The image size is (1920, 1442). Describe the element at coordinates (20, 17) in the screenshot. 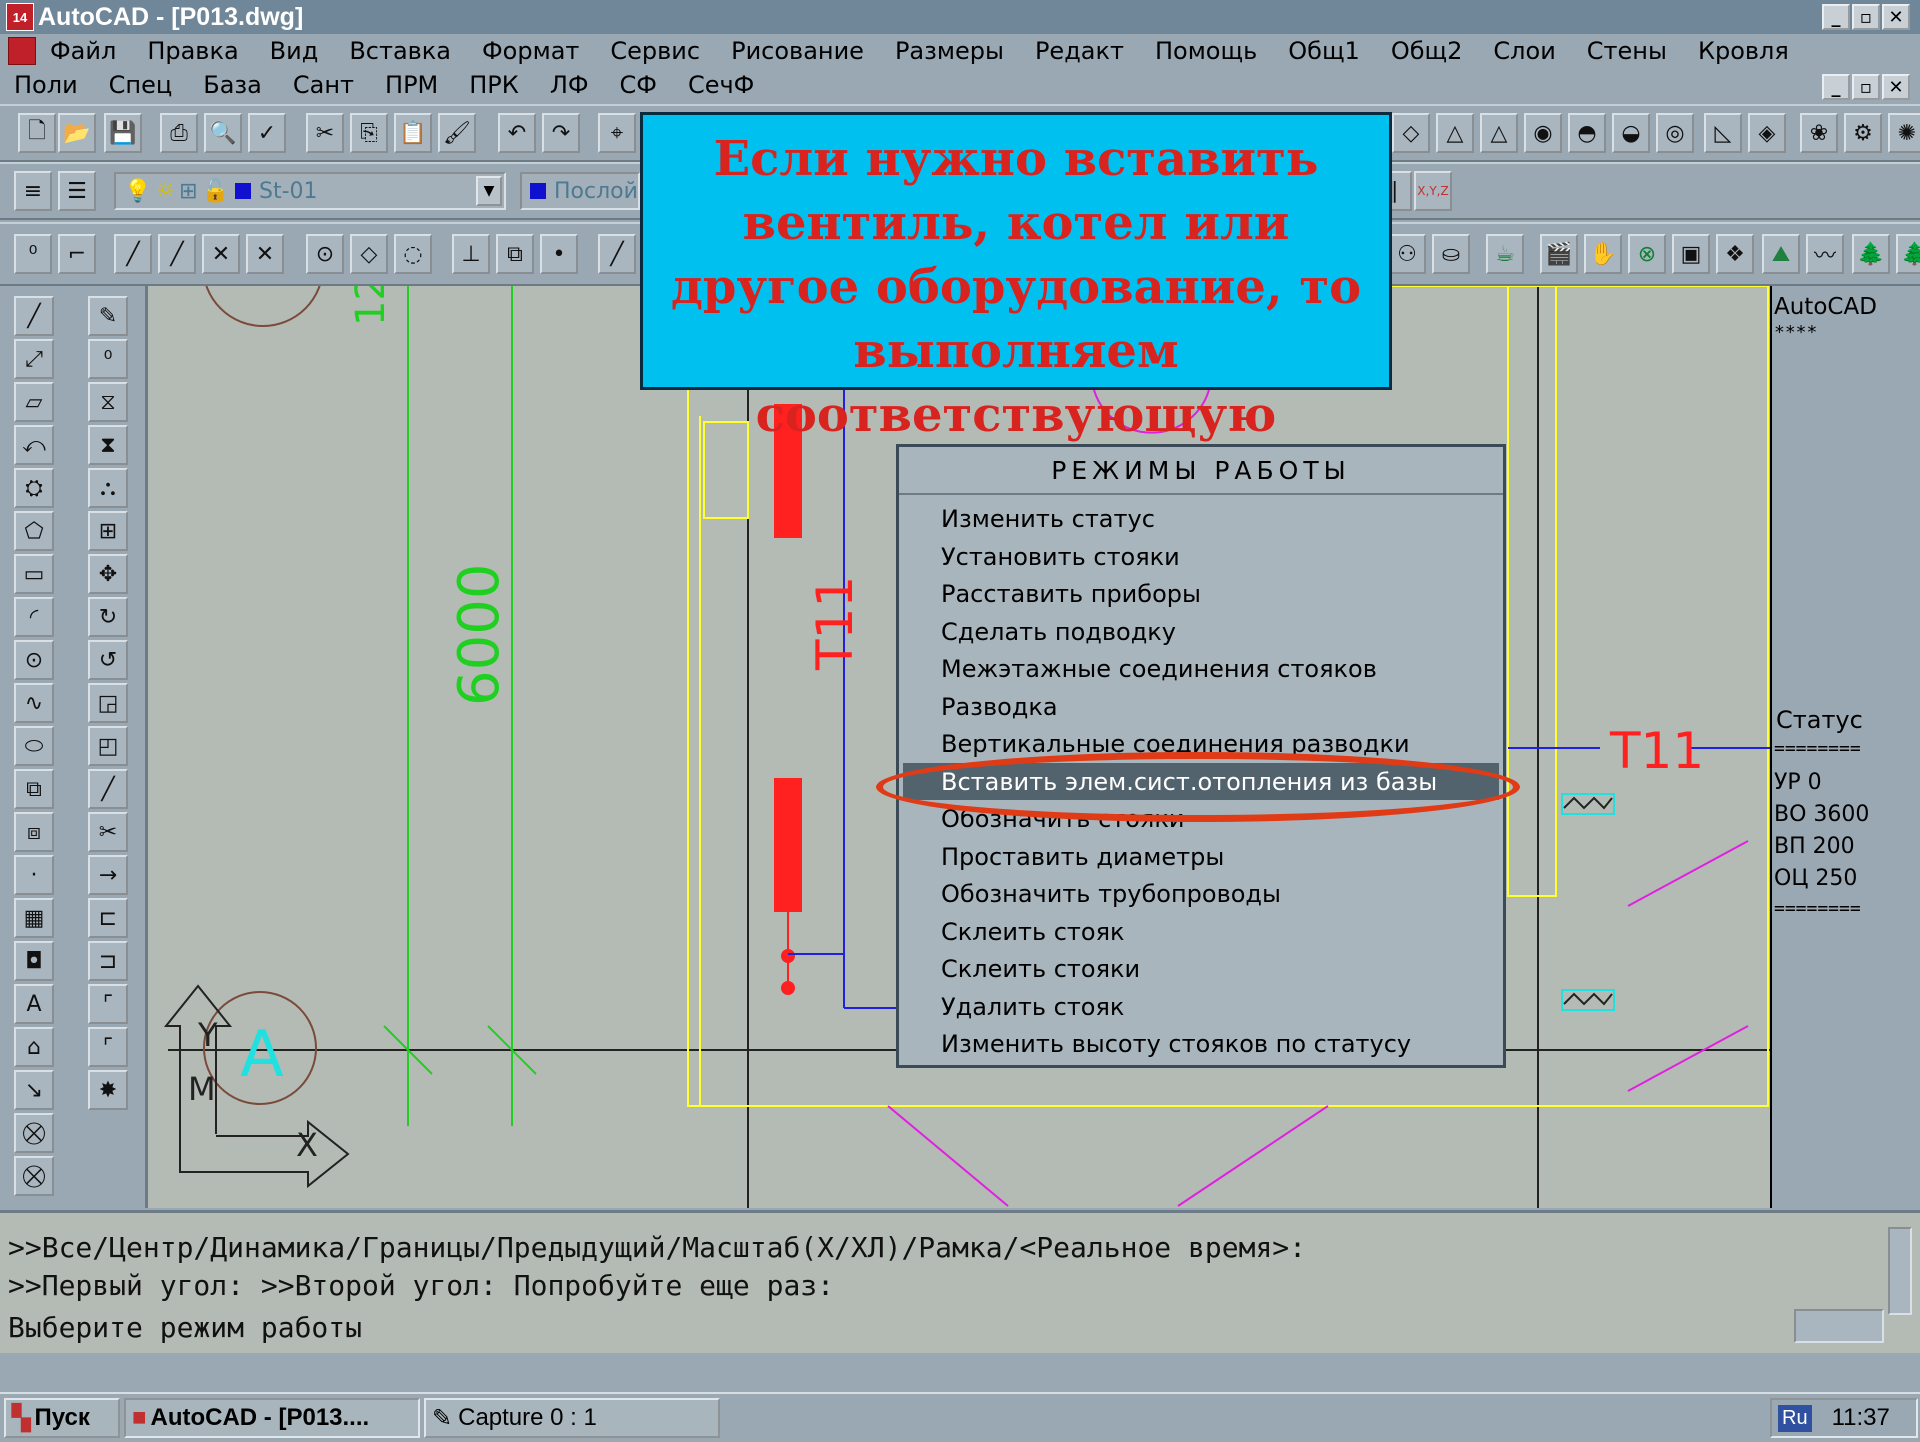

I see `autocad-app-icon: 14` at that location.